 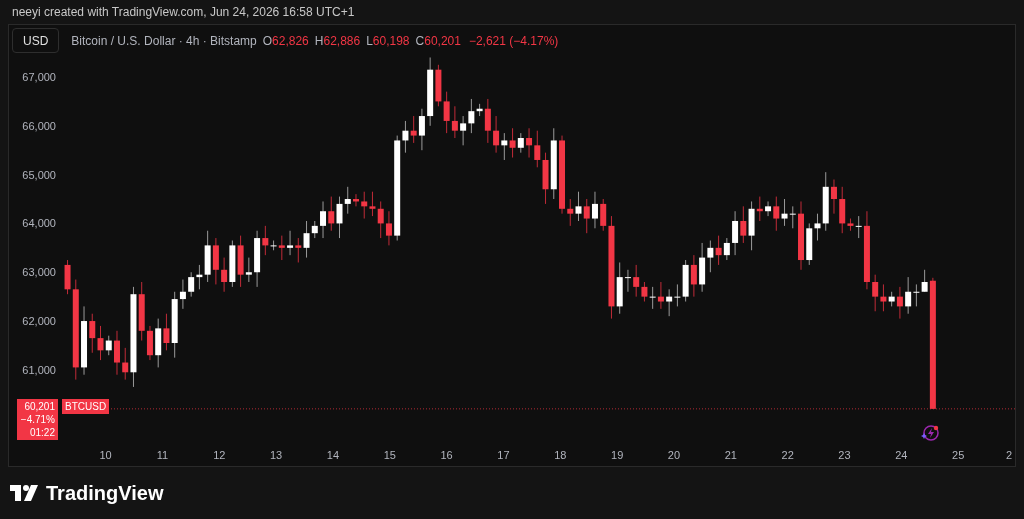 What do you see at coordinates (730, 455) in the screenshot?
I see `x-axis-label: 21` at bounding box center [730, 455].